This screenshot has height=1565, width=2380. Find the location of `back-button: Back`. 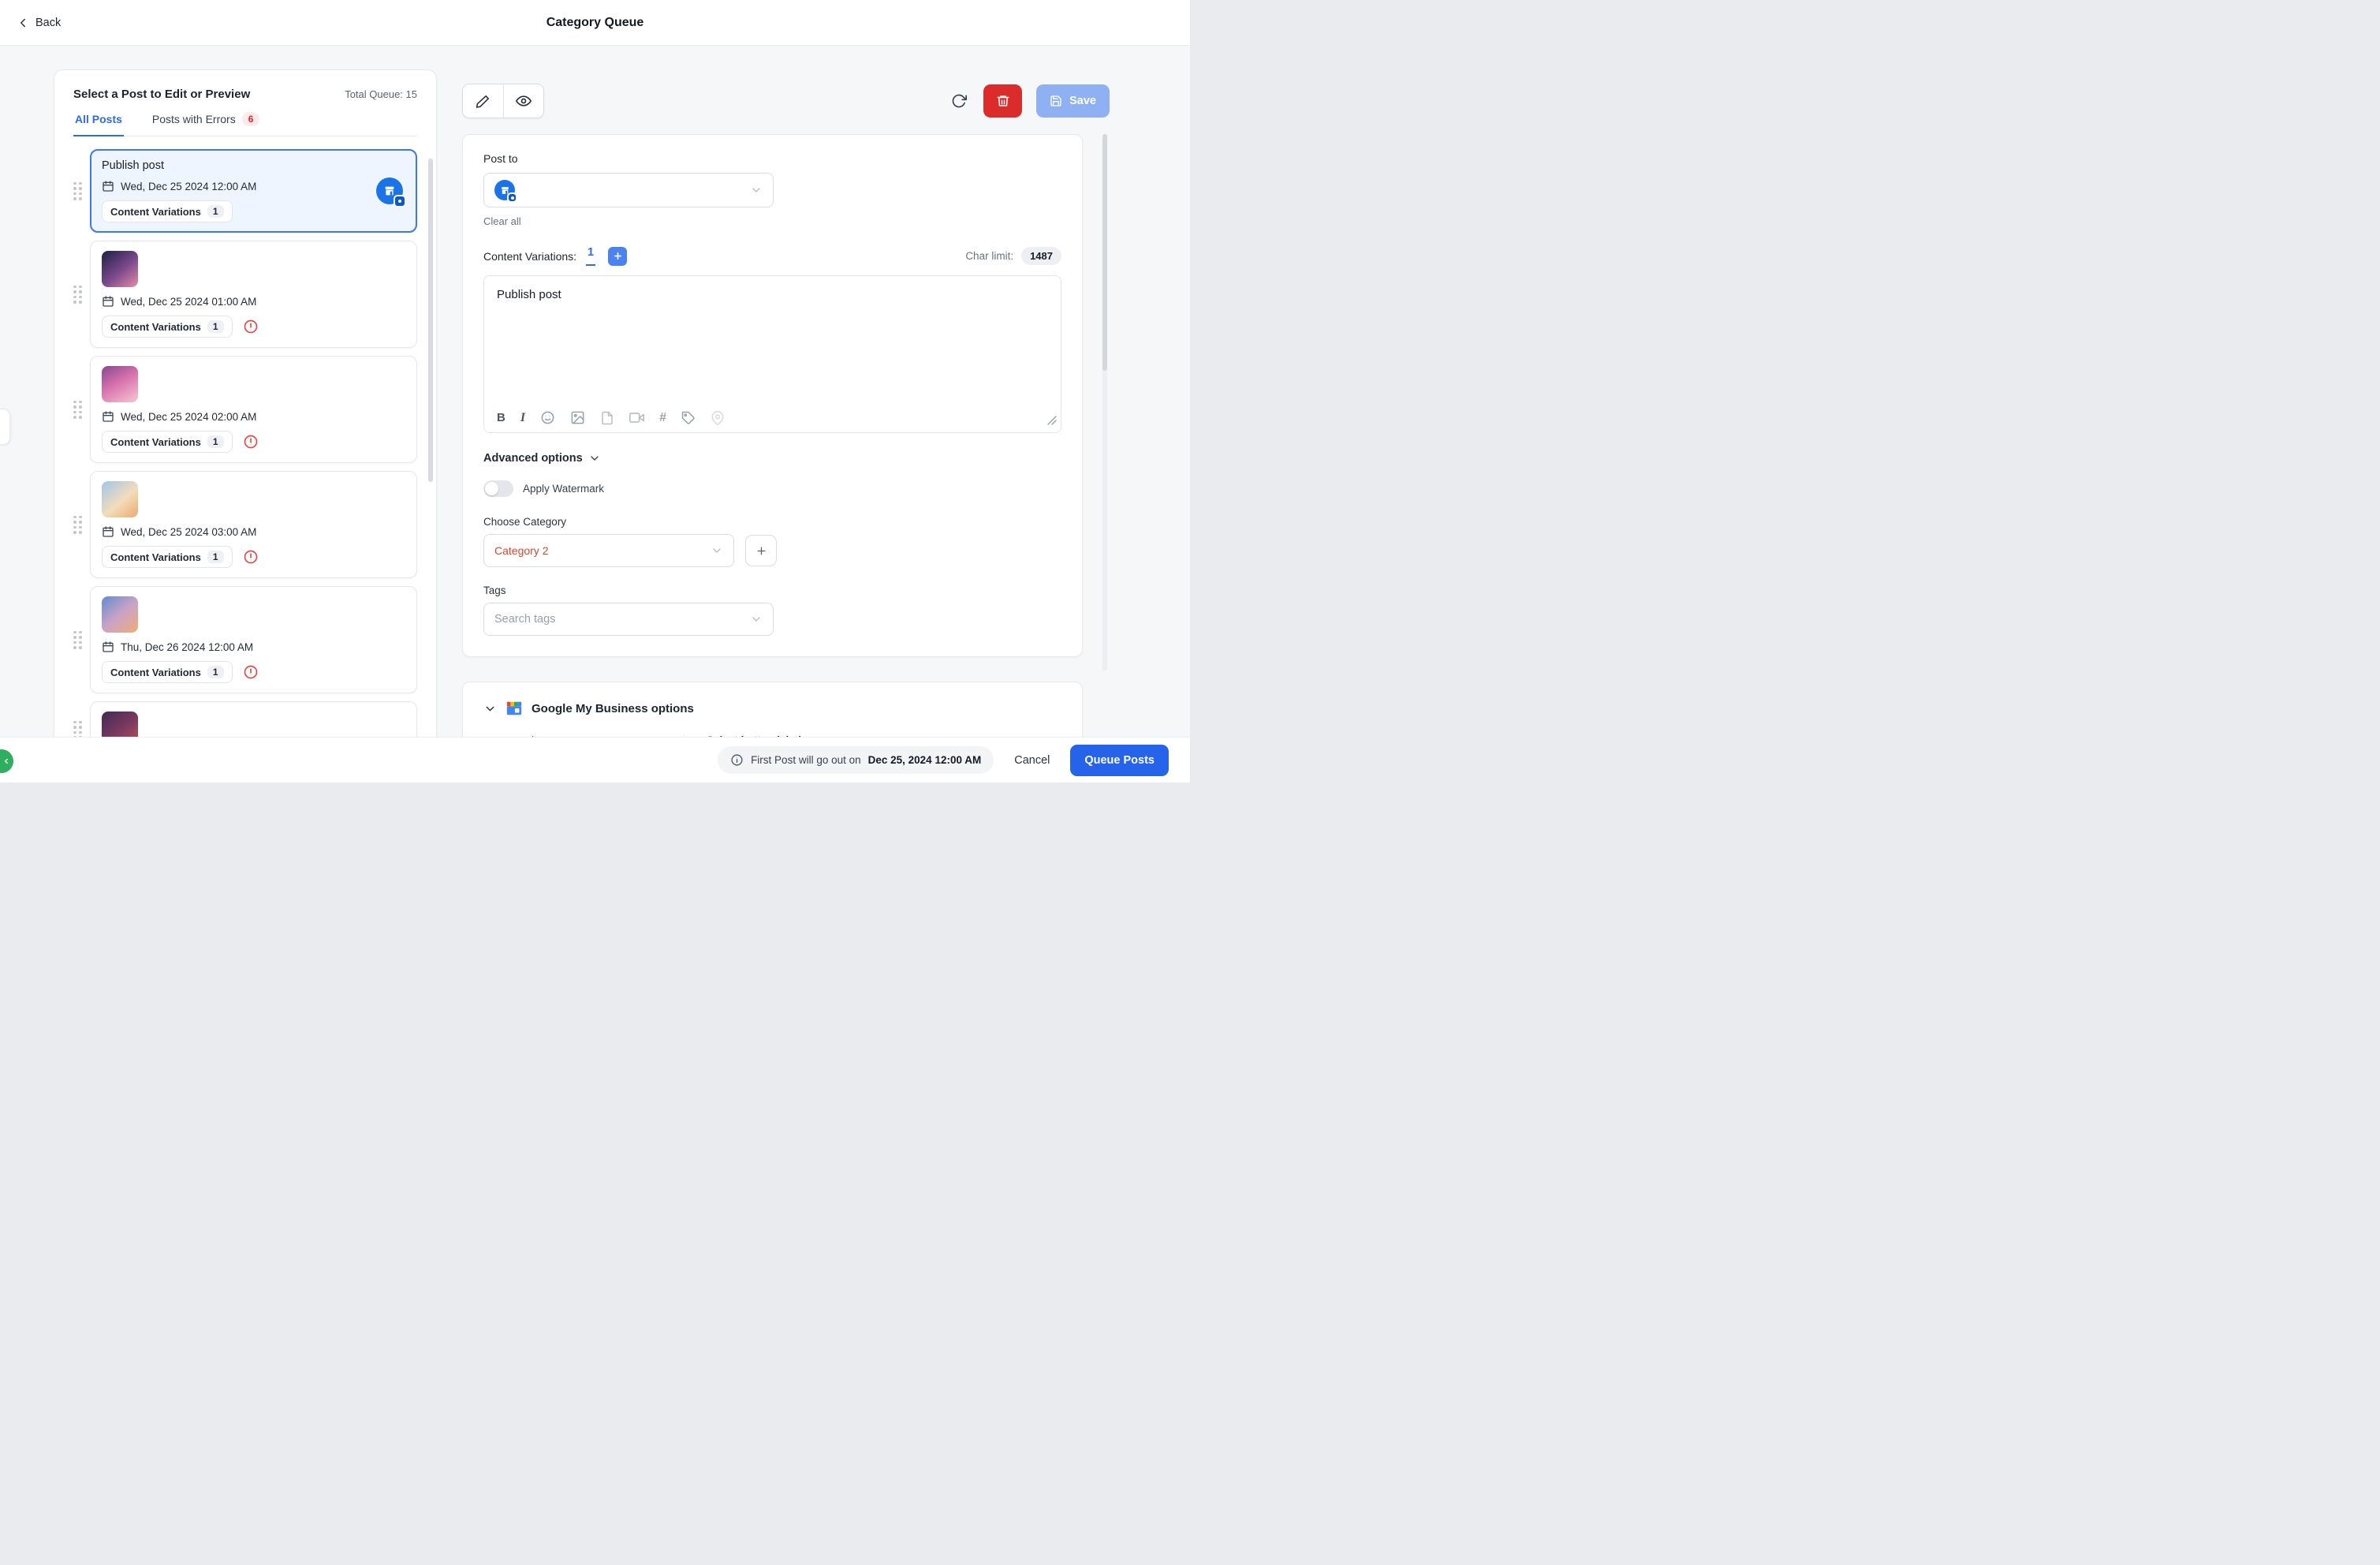

back-button: Back is located at coordinates (38, 23).